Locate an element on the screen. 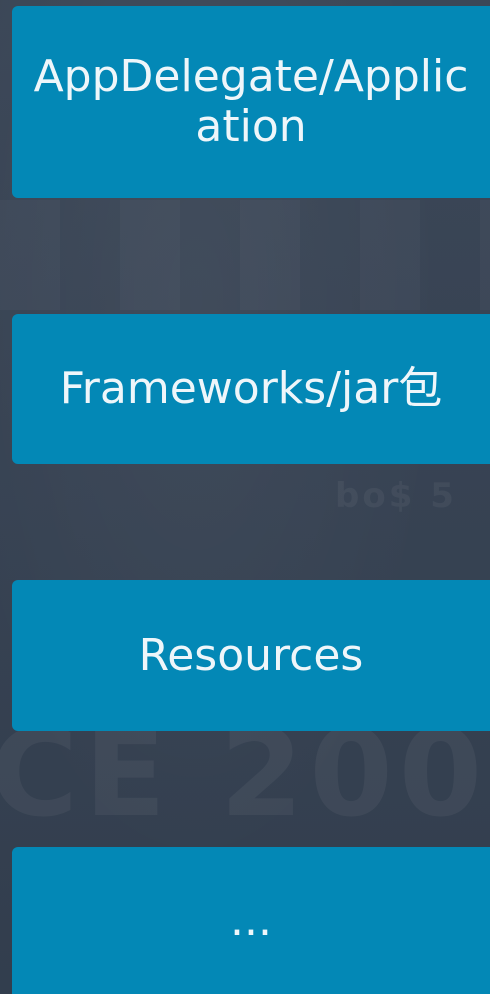 This screenshot has height=994, width=490. box-resources-label: Resources is located at coordinates (251, 655).